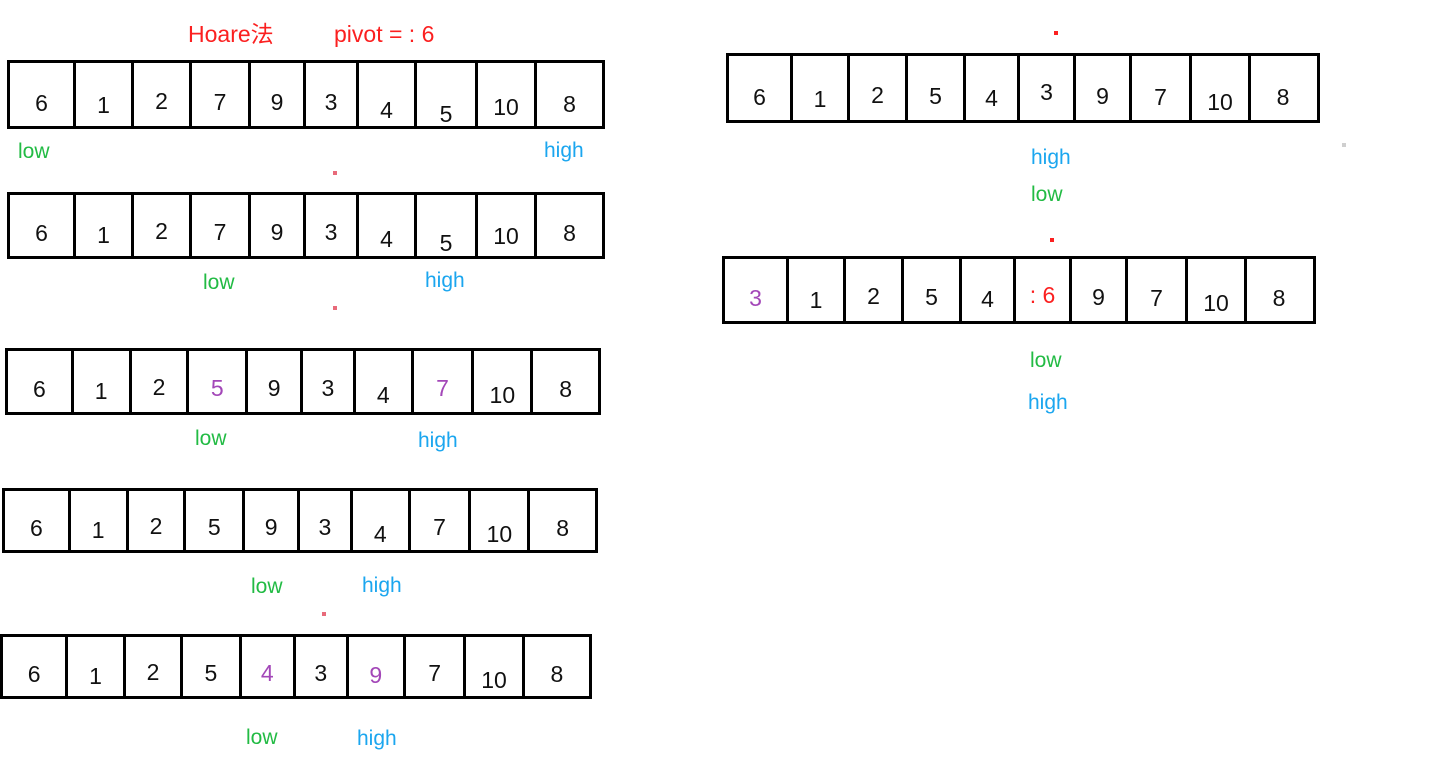  I want to click on array-right-2: 3 1 2 5 4 : 6 9 7 10 8, so click(1019, 290).